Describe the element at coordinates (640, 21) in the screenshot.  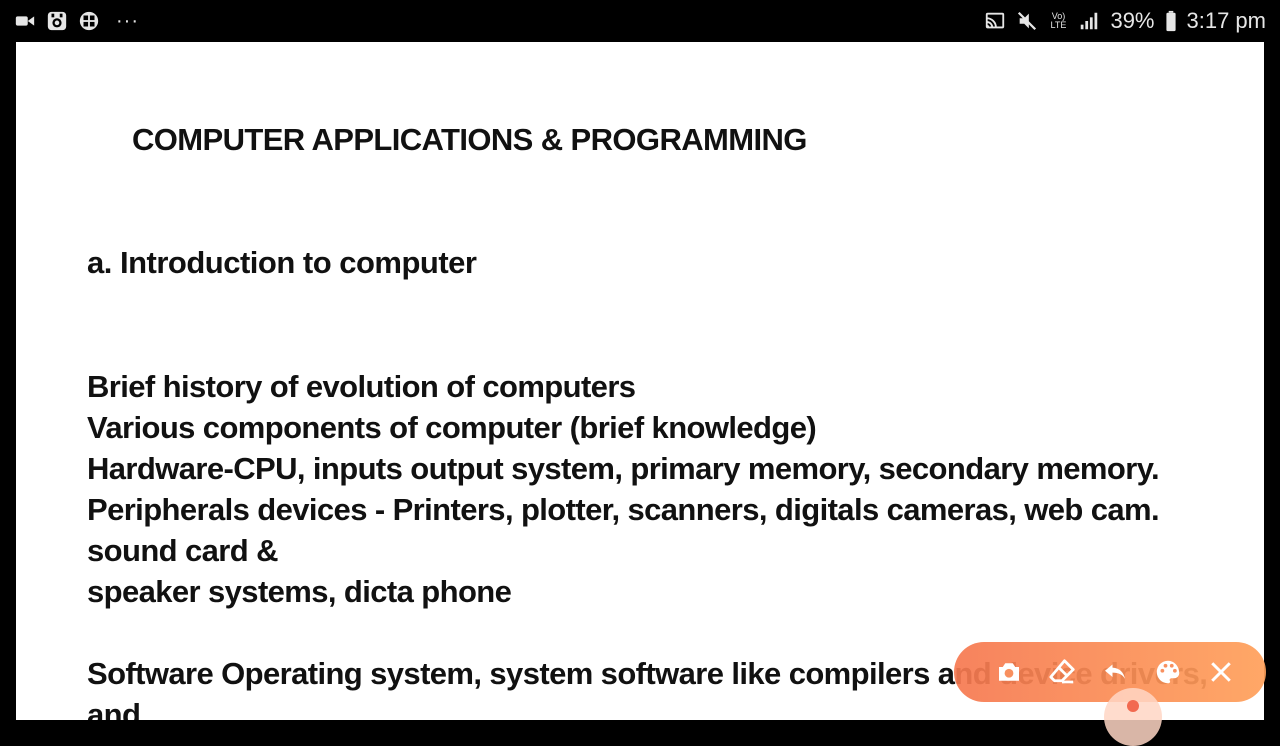
I see `status-bar: ··· Vo) LTE 39% 3:17 pm` at that location.